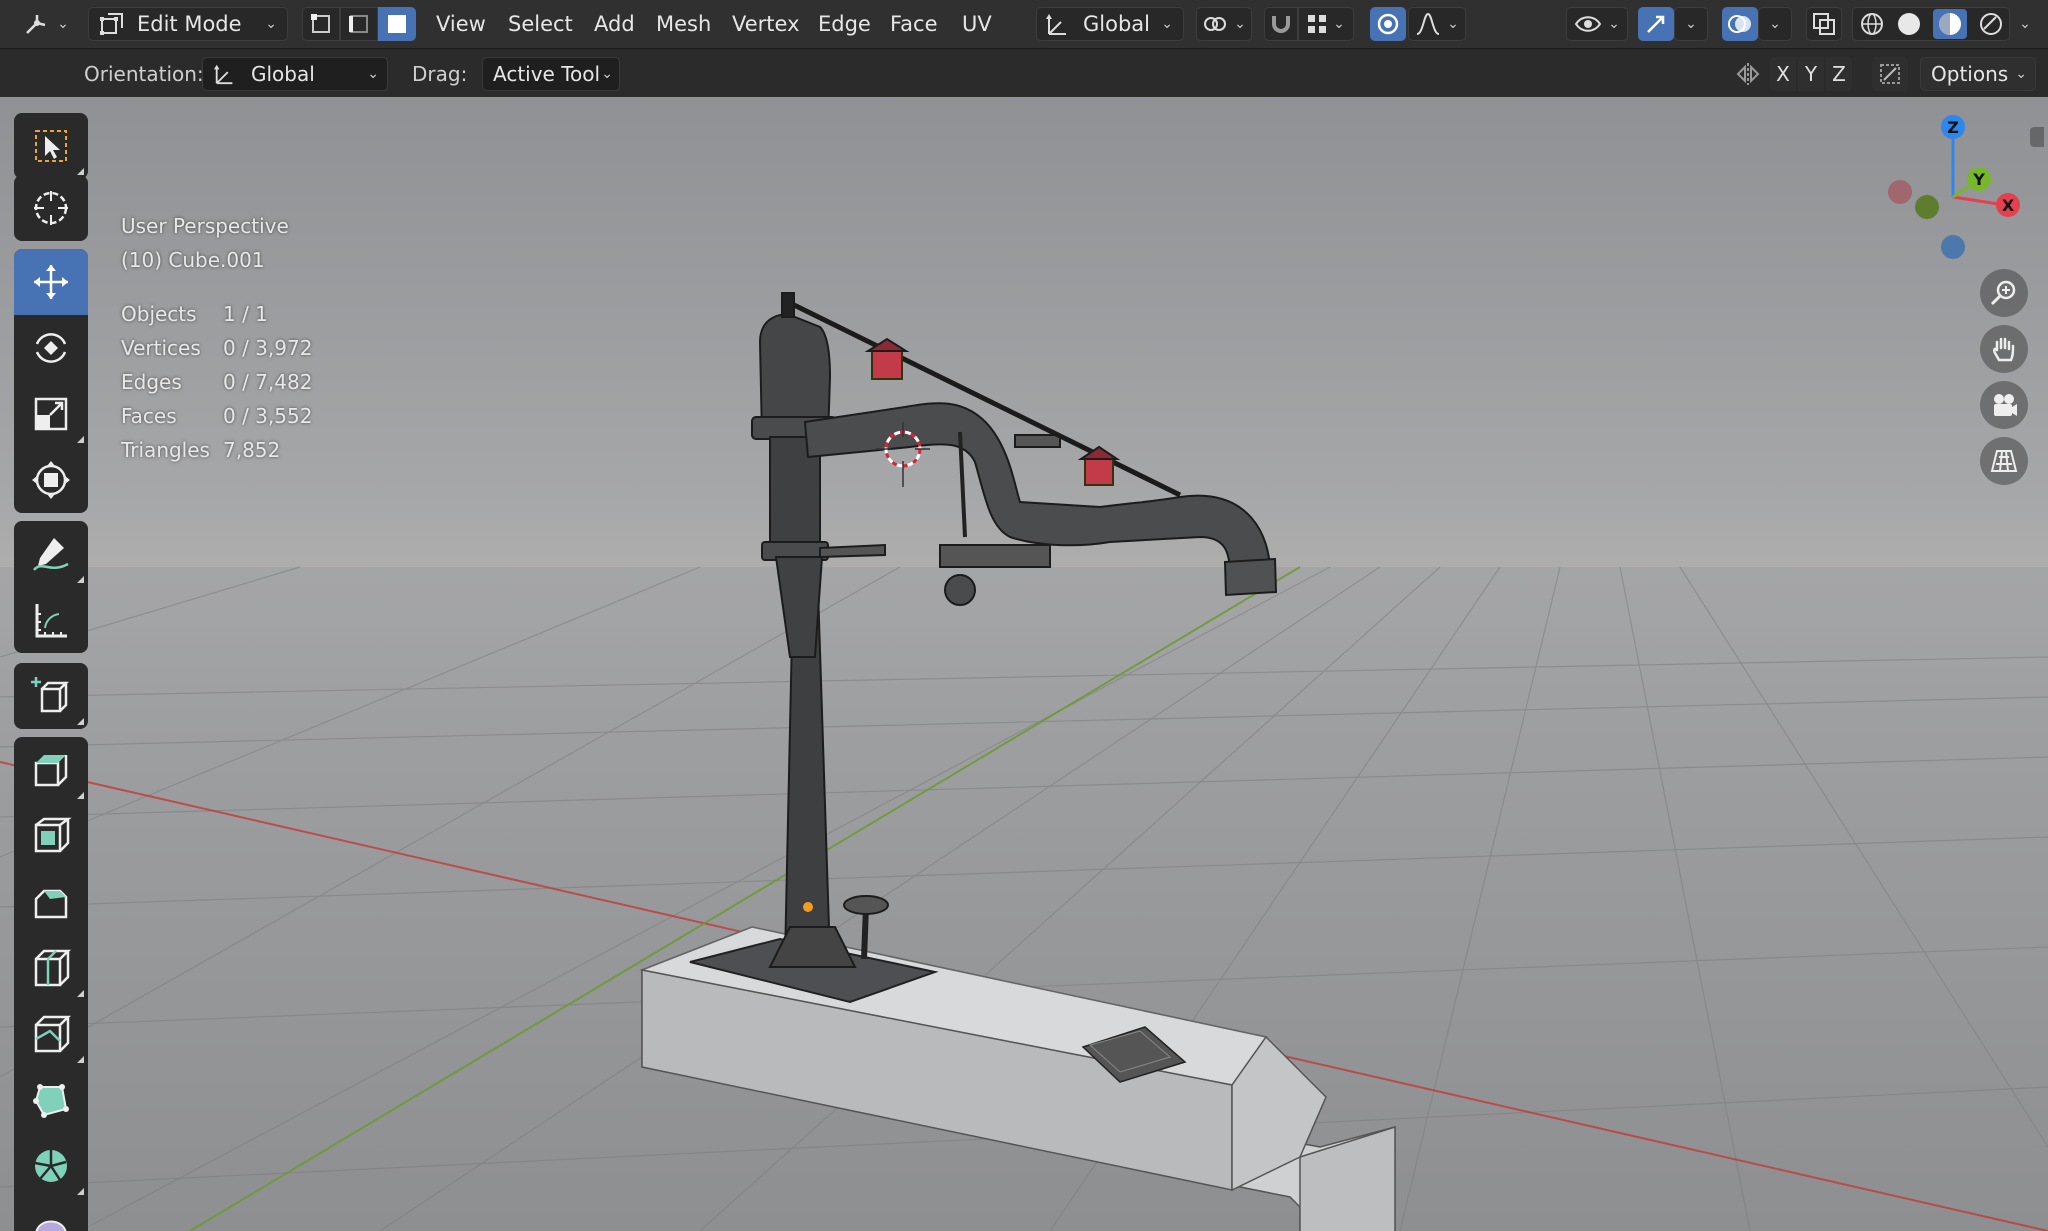  I want to click on rendered-shading-icon, so click(1991, 24).